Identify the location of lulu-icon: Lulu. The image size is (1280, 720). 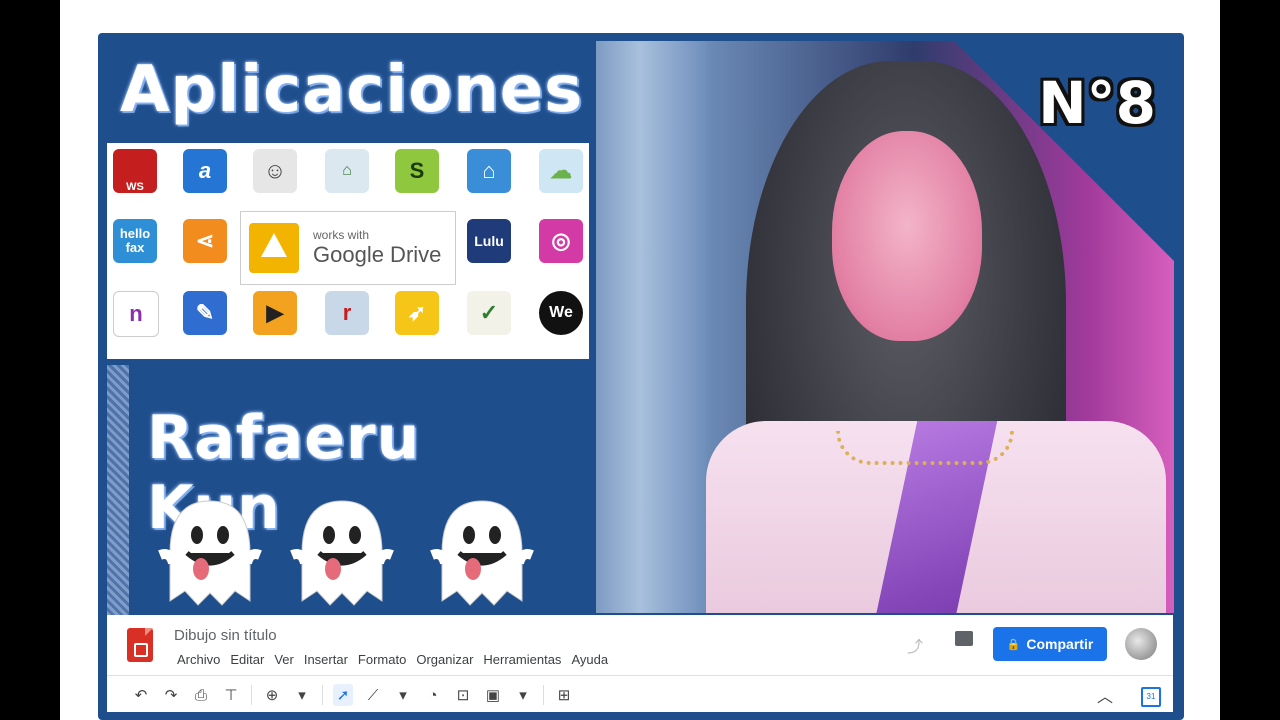
(489, 241).